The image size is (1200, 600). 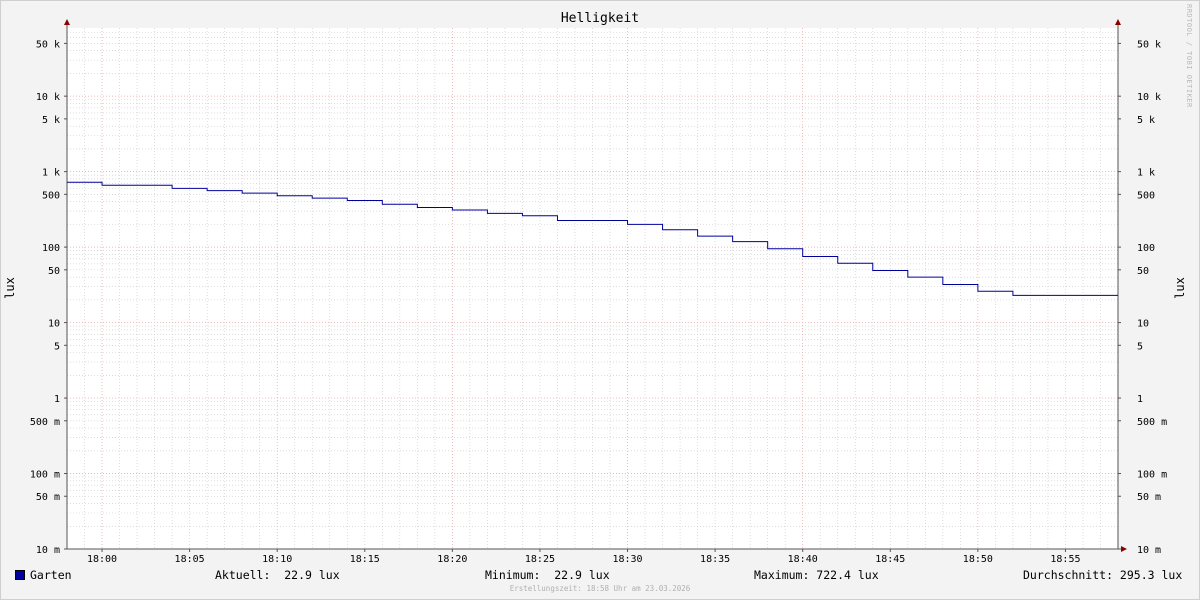 What do you see at coordinates (1143, 271) in the screenshot?
I see `y-tick-label-right: 50` at bounding box center [1143, 271].